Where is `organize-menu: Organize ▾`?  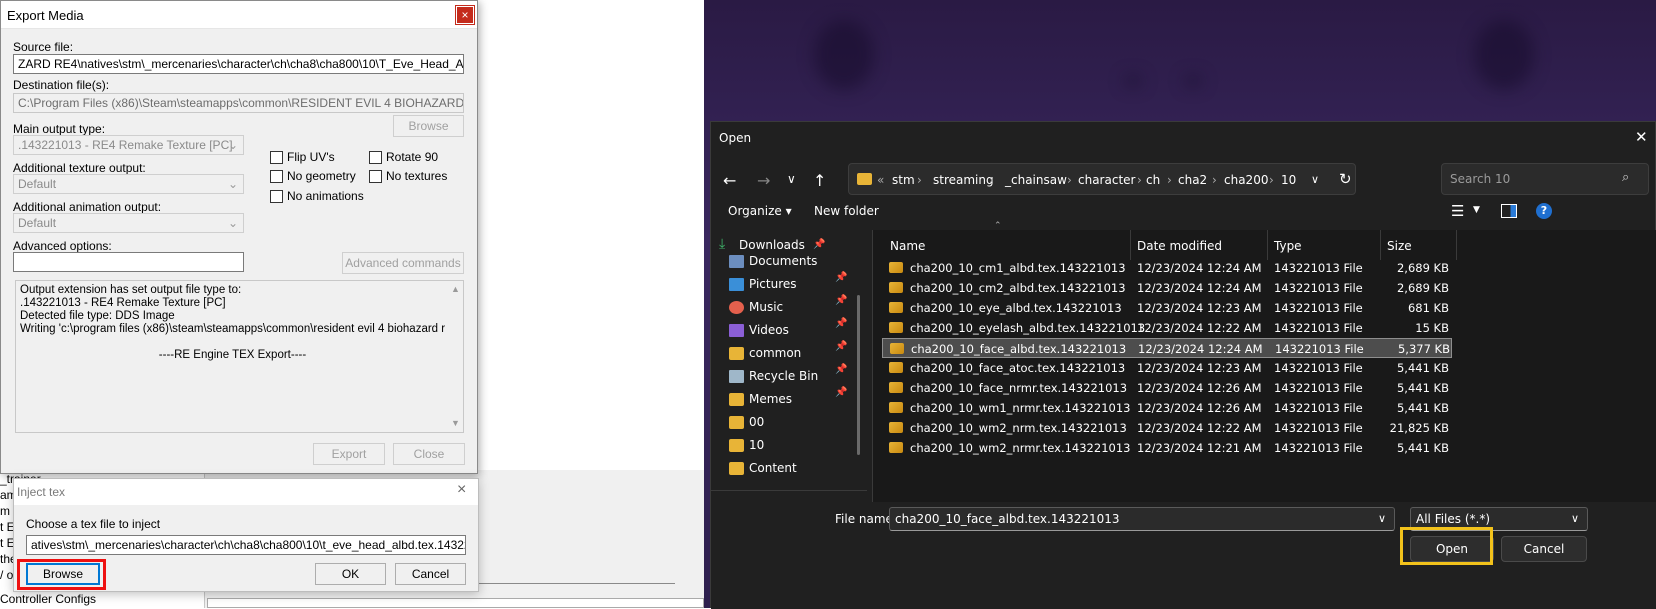
organize-menu: Organize ▾ is located at coordinates (760, 211).